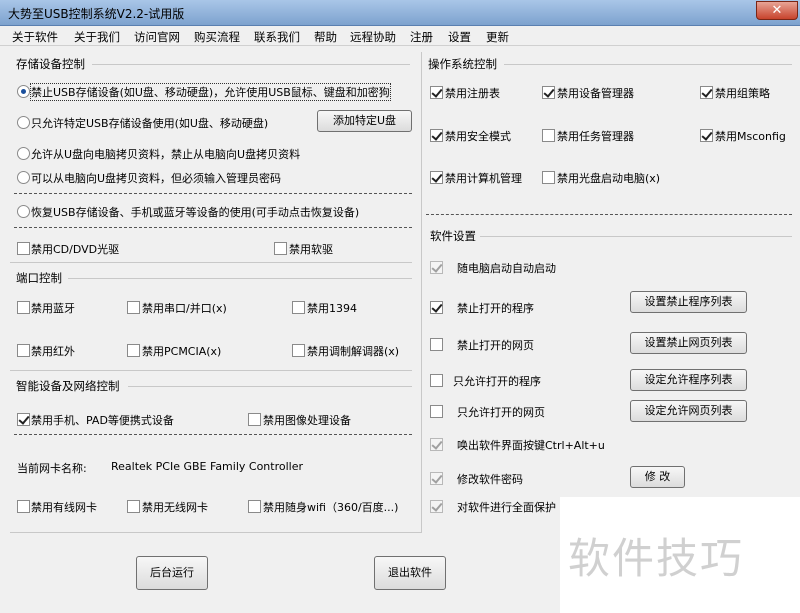 This screenshot has height=613, width=800. Describe the element at coordinates (436, 444) in the screenshot. I see `checkbox-hotkey` at that location.